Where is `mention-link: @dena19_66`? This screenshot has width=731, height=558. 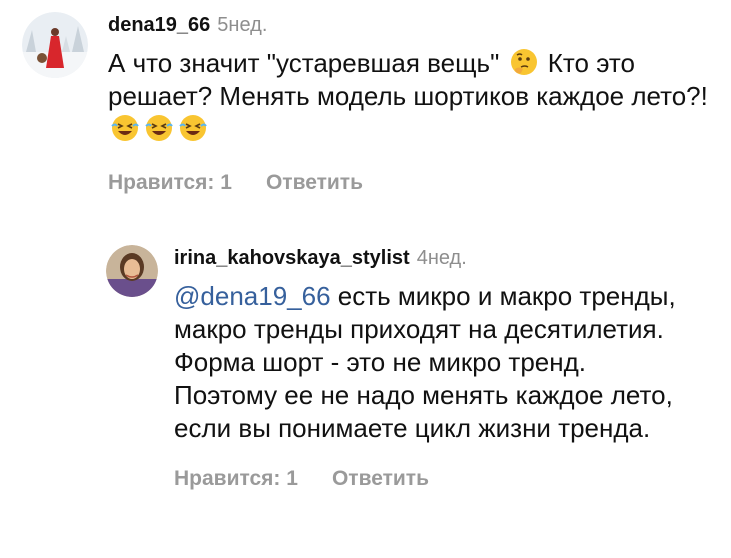
mention-link: @dena19_66 is located at coordinates (252, 296).